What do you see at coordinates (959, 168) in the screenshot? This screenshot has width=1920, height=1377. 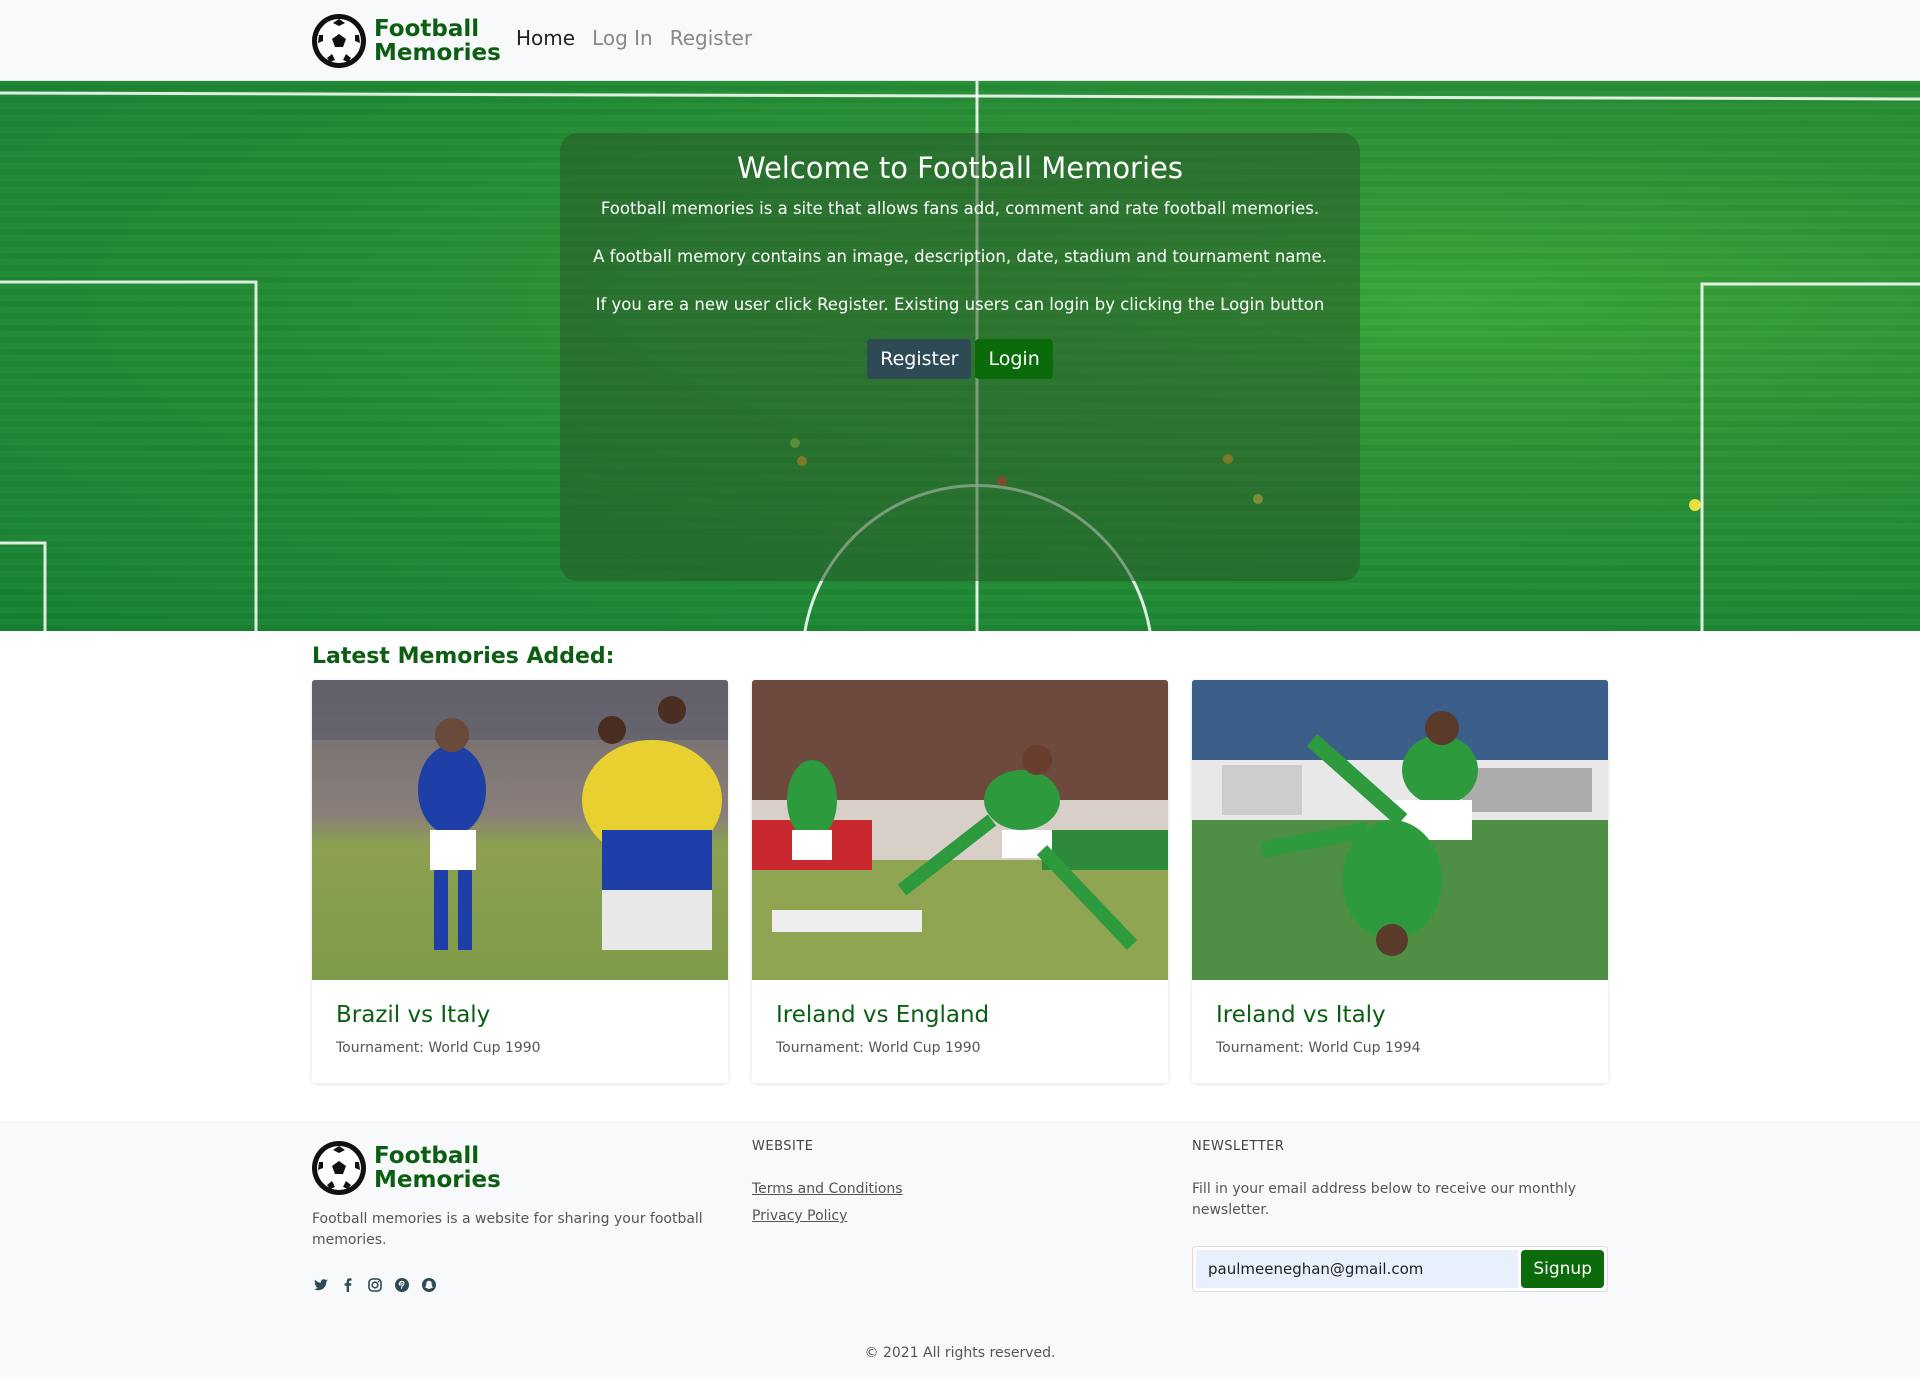 I see `hero-title: Welcome to Football Memories` at bounding box center [959, 168].